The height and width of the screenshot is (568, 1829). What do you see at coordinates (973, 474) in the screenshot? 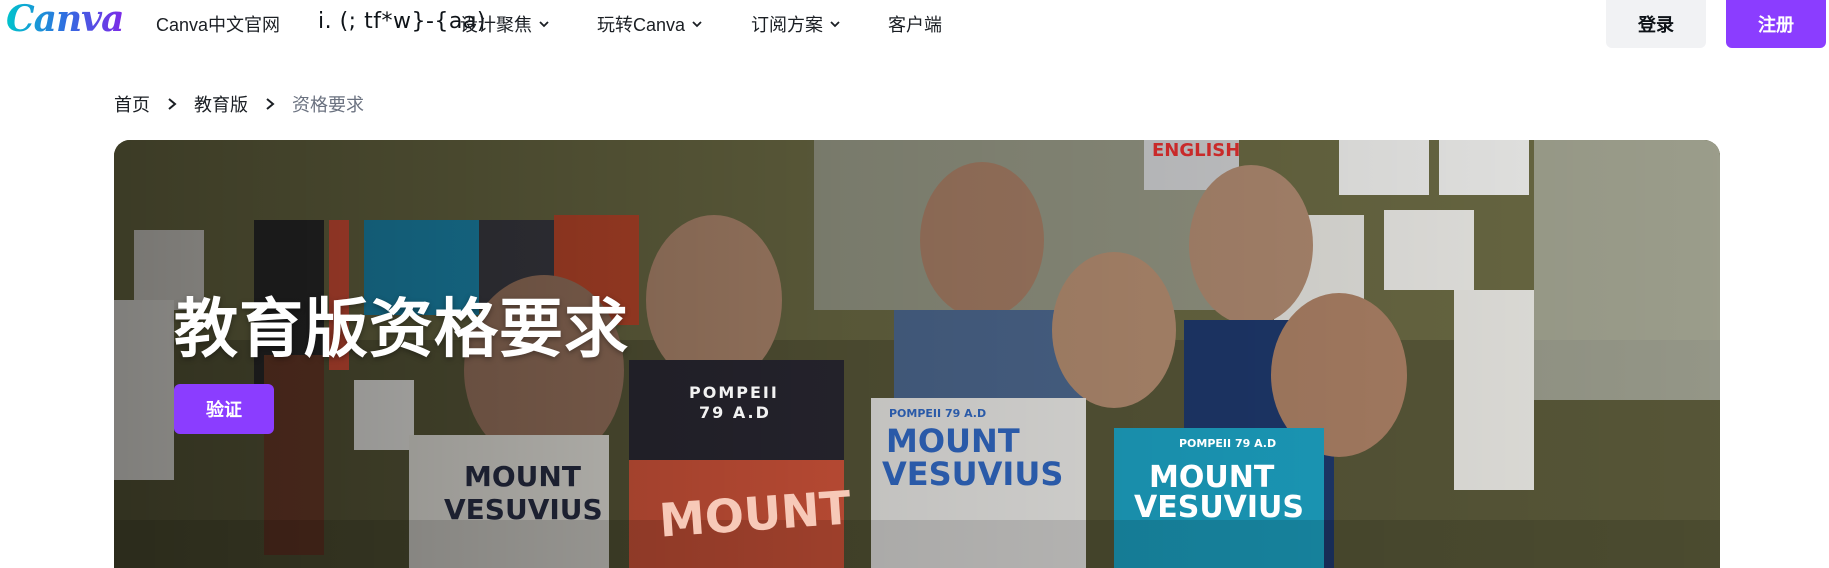
I see `sign-vesuvius-blue-text: VESUVIUS` at bounding box center [973, 474].